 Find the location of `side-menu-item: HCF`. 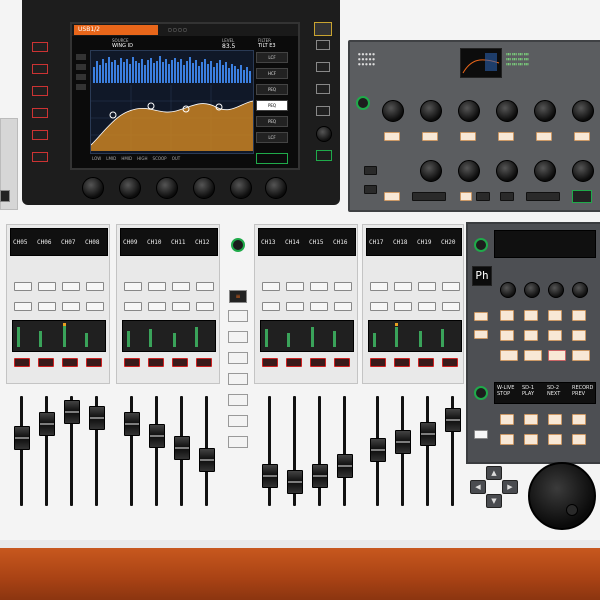

side-menu-item: HCF is located at coordinates (272, 73).